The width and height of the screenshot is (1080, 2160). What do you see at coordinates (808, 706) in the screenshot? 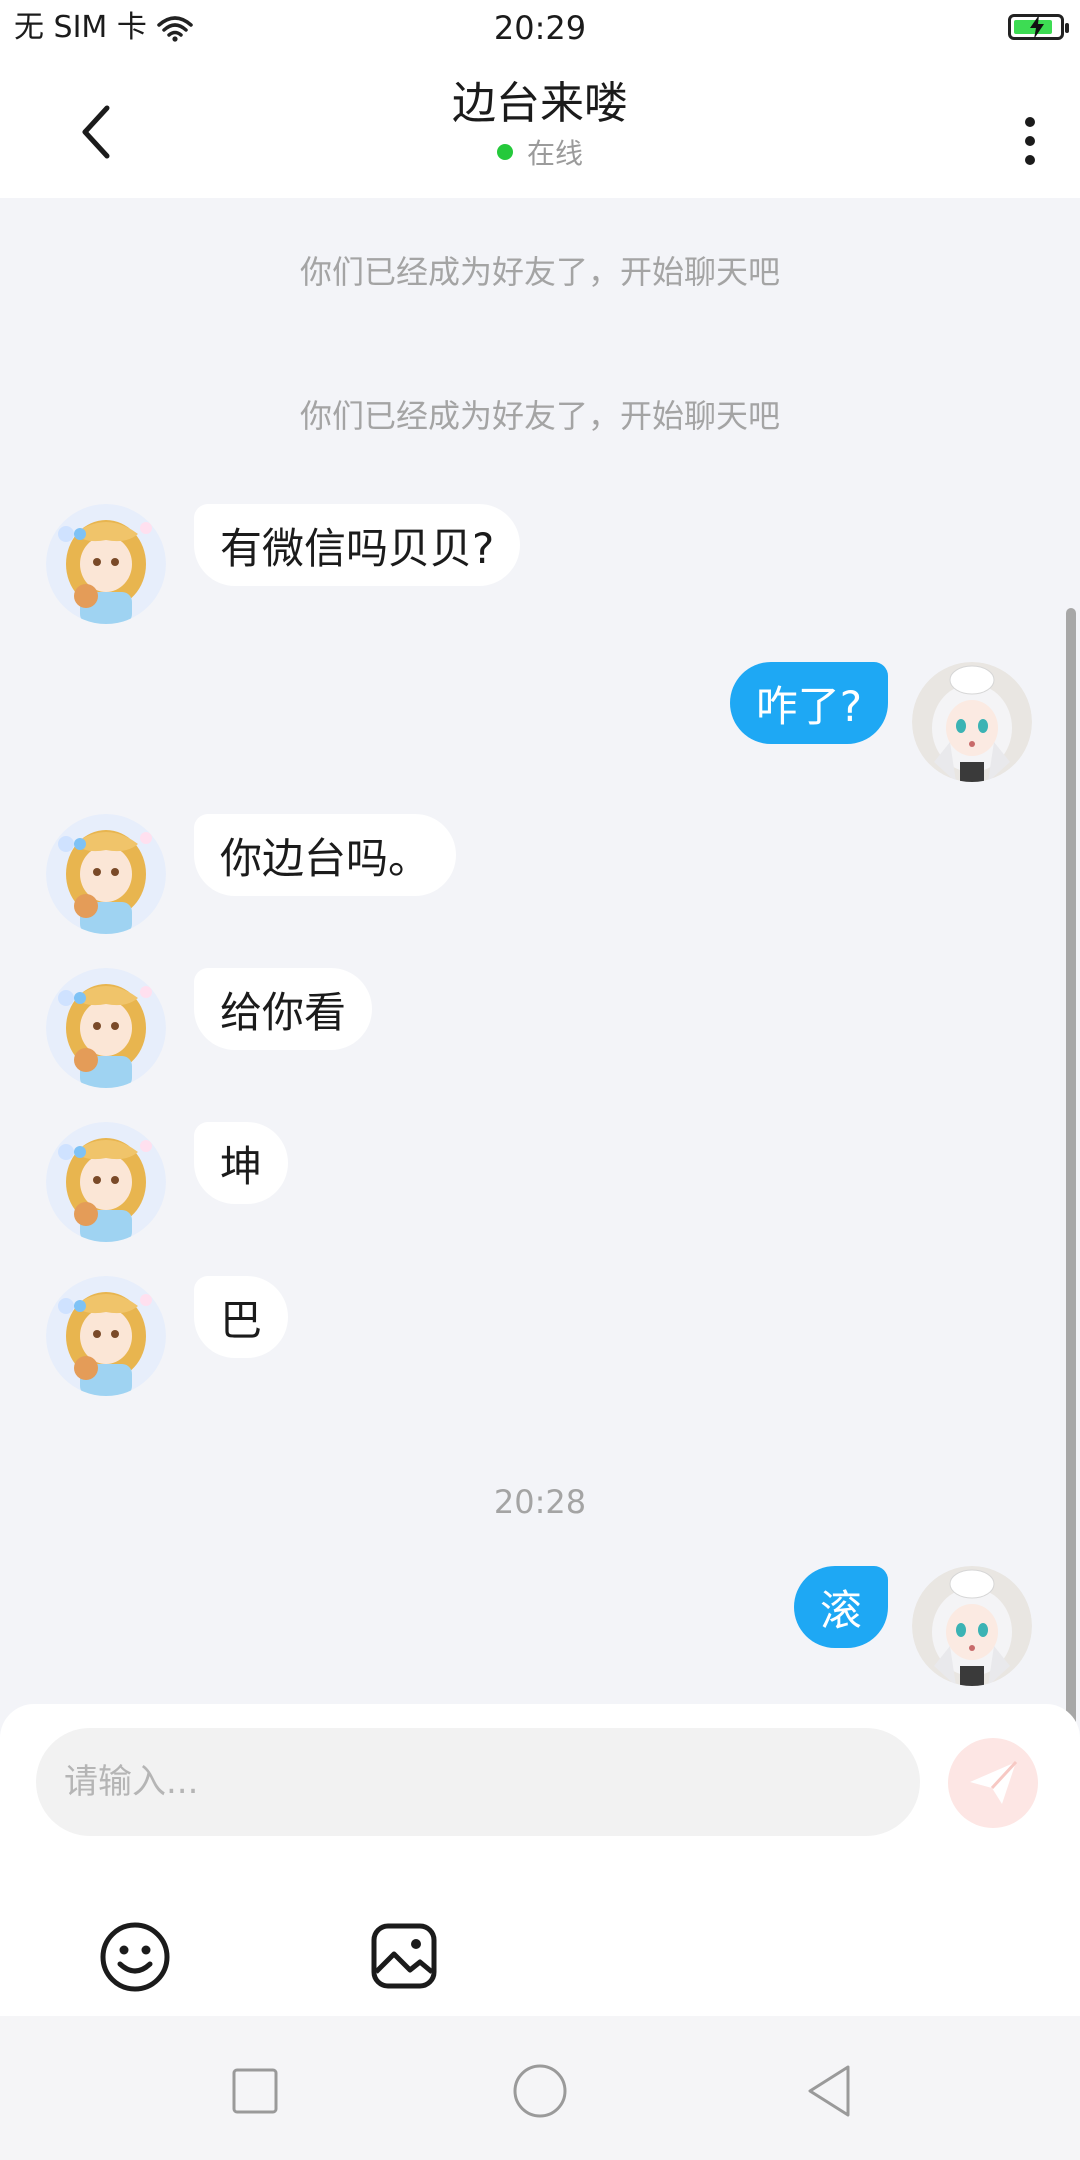
I see `message-text: 咋了?` at bounding box center [808, 706].